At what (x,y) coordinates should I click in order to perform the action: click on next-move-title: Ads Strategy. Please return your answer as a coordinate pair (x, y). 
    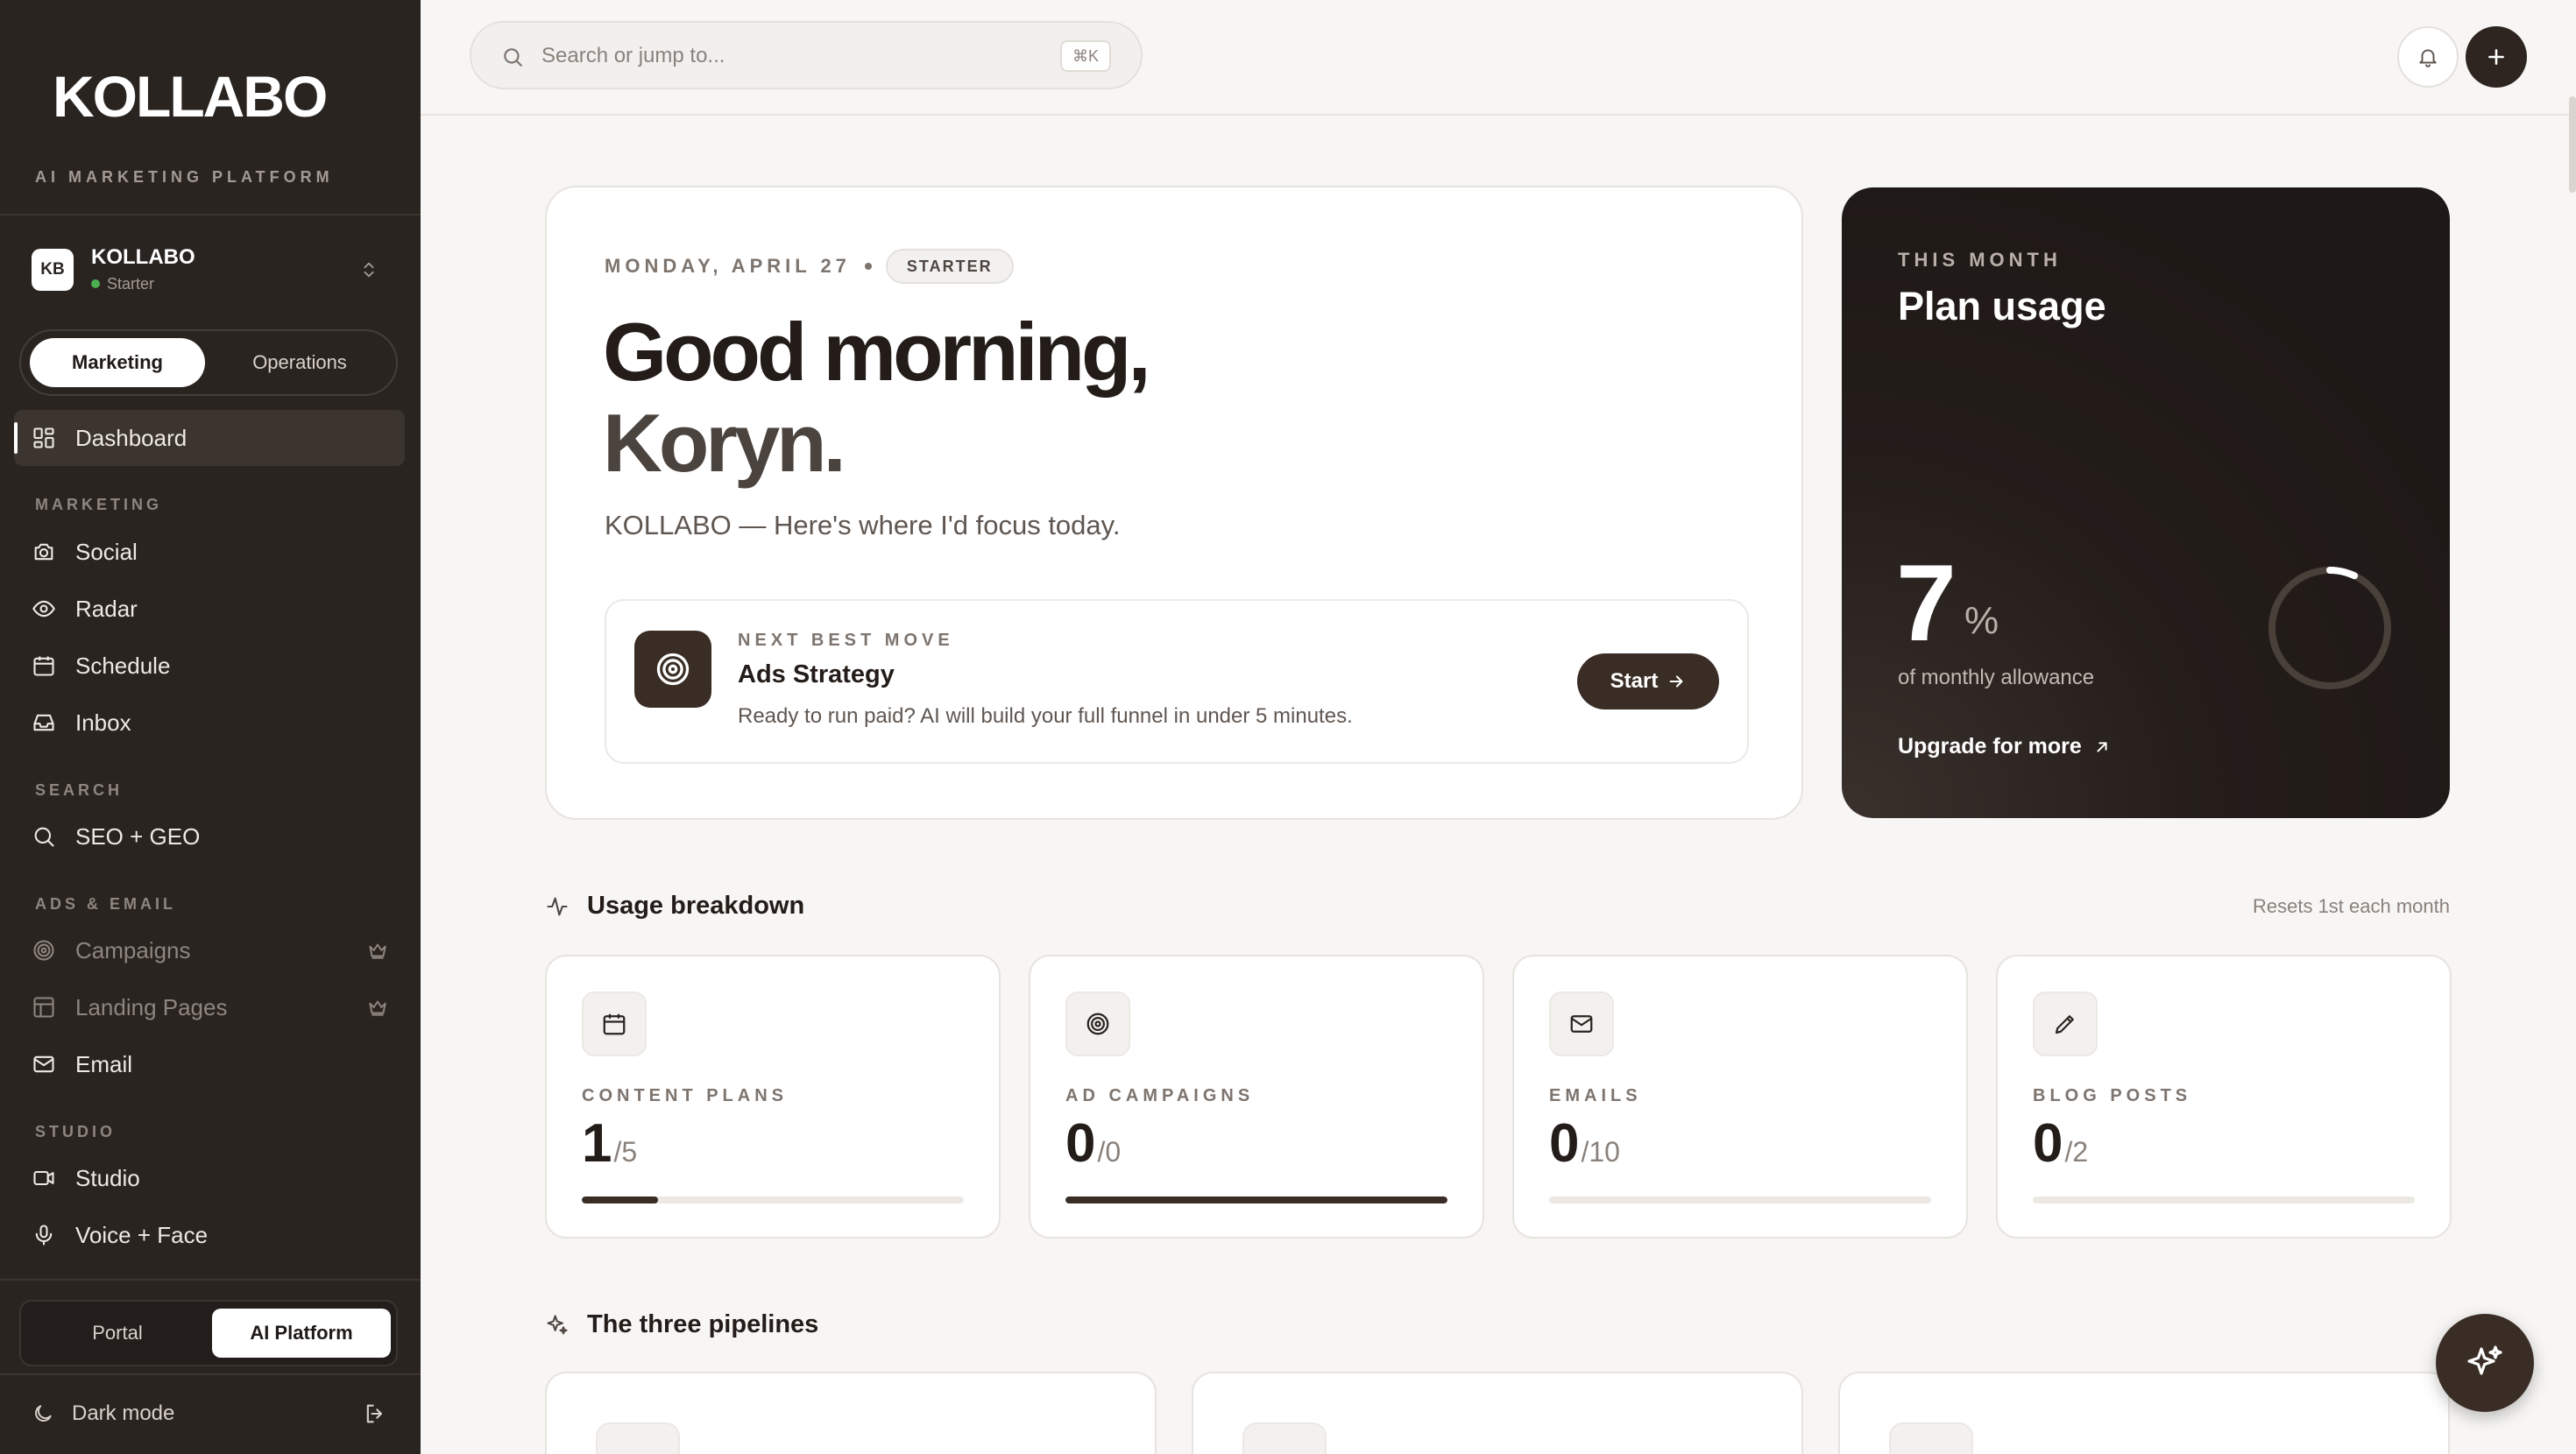
    Looking at the image, I should click on (816, 674).